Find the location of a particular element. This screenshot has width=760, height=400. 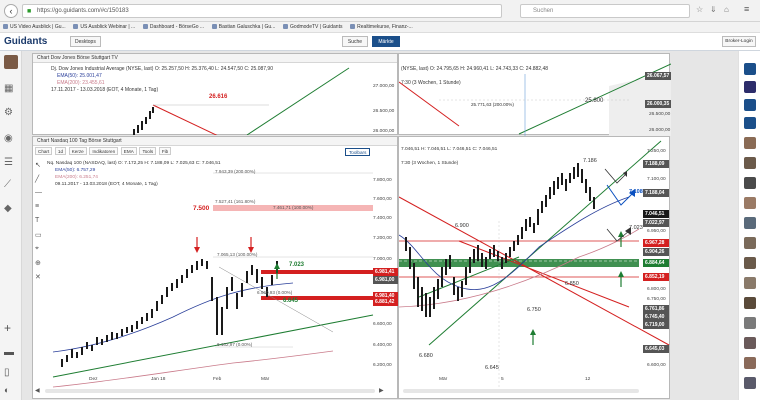

download-icon: ⇓ is located at coordinates (713, 9).